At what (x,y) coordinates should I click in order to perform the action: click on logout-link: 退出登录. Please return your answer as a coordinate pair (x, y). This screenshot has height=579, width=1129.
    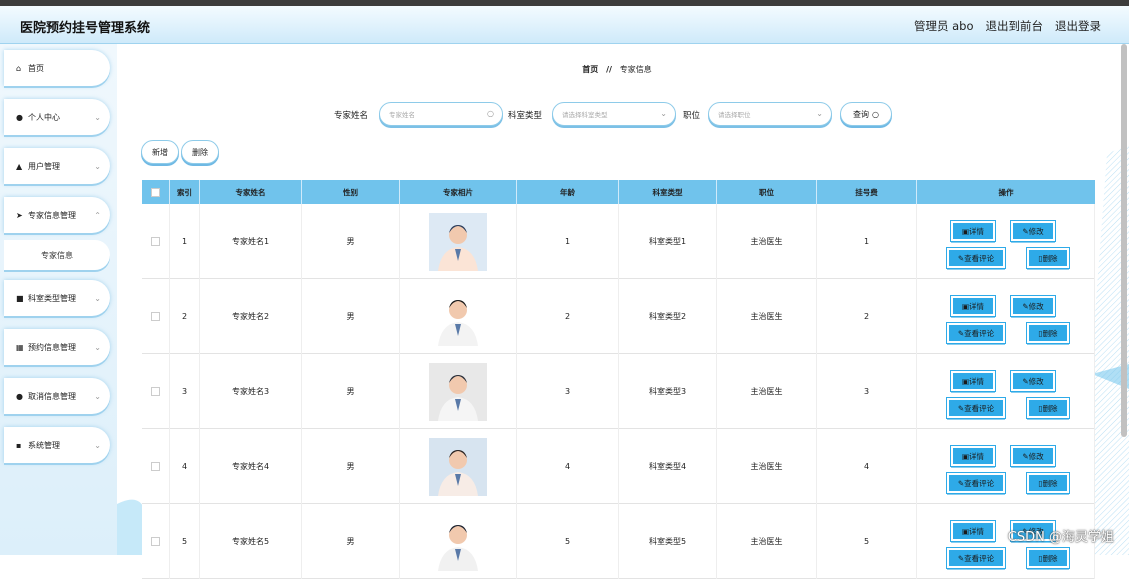
    Looking at the image, I should click on (1078, 26).